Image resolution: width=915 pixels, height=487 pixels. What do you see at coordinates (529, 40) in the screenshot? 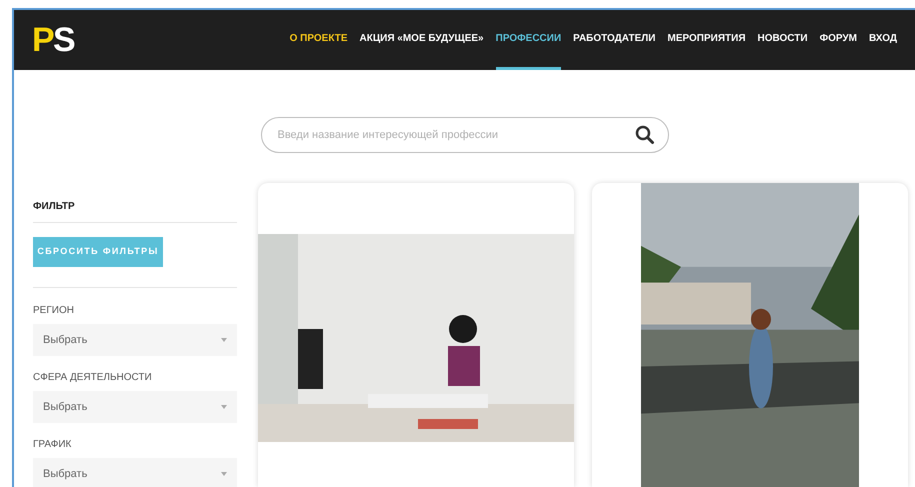
I see `nav-link: ПРОФЕССИИ` at bounding box center [529, 40].